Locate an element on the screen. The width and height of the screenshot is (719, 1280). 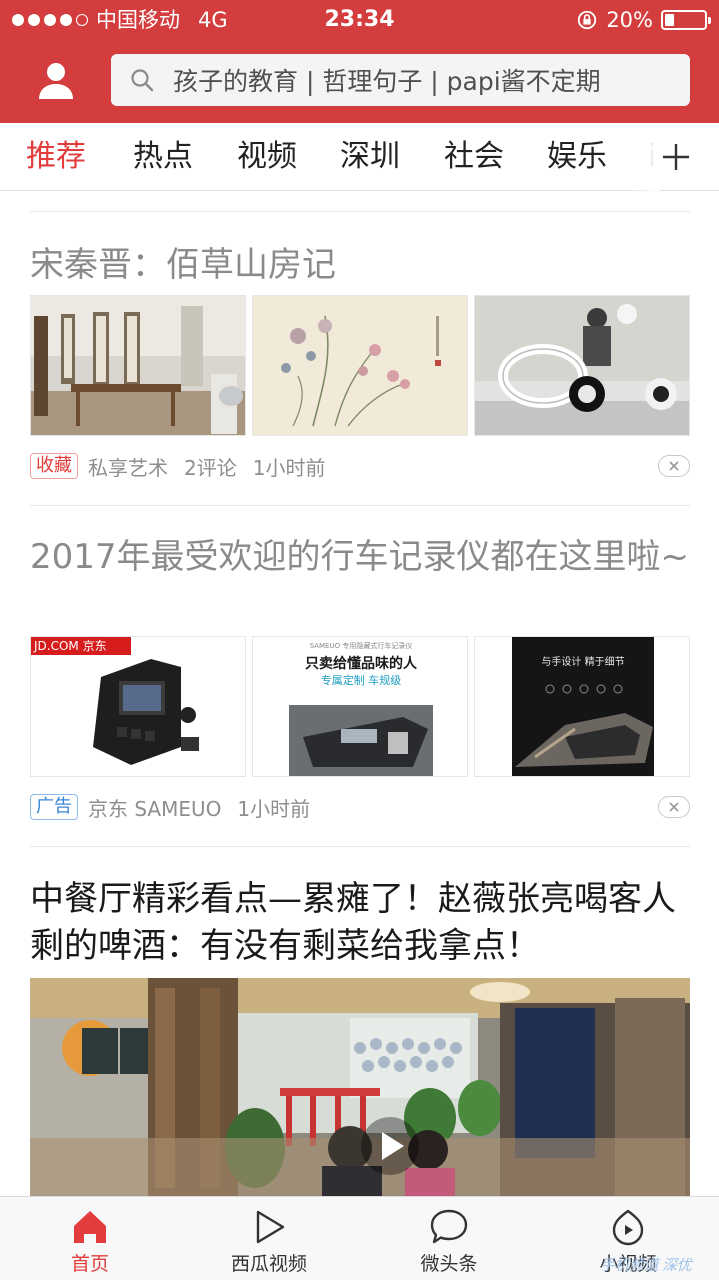
nav-xigua-video: 西瓜视频 is located at coordinates (269, 1238).